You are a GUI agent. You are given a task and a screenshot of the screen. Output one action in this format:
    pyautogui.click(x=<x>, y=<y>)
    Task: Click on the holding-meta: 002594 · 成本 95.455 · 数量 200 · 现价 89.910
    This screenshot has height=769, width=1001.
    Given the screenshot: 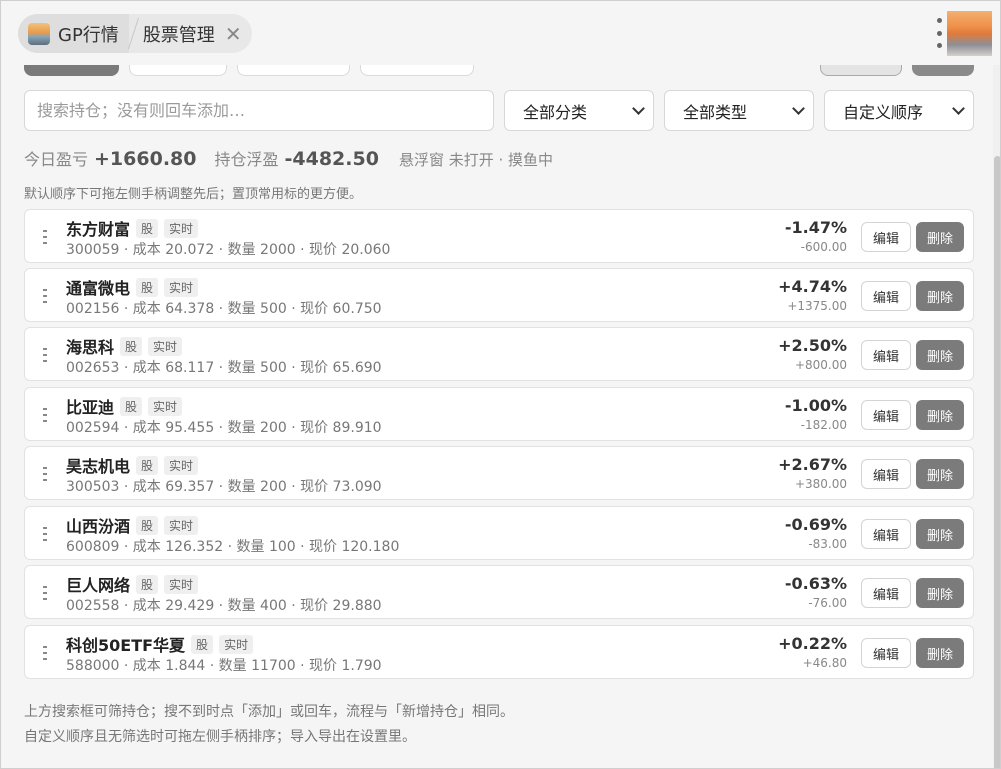 What is the action you would take?
    pyautogui.click(x=224, y=428)
    